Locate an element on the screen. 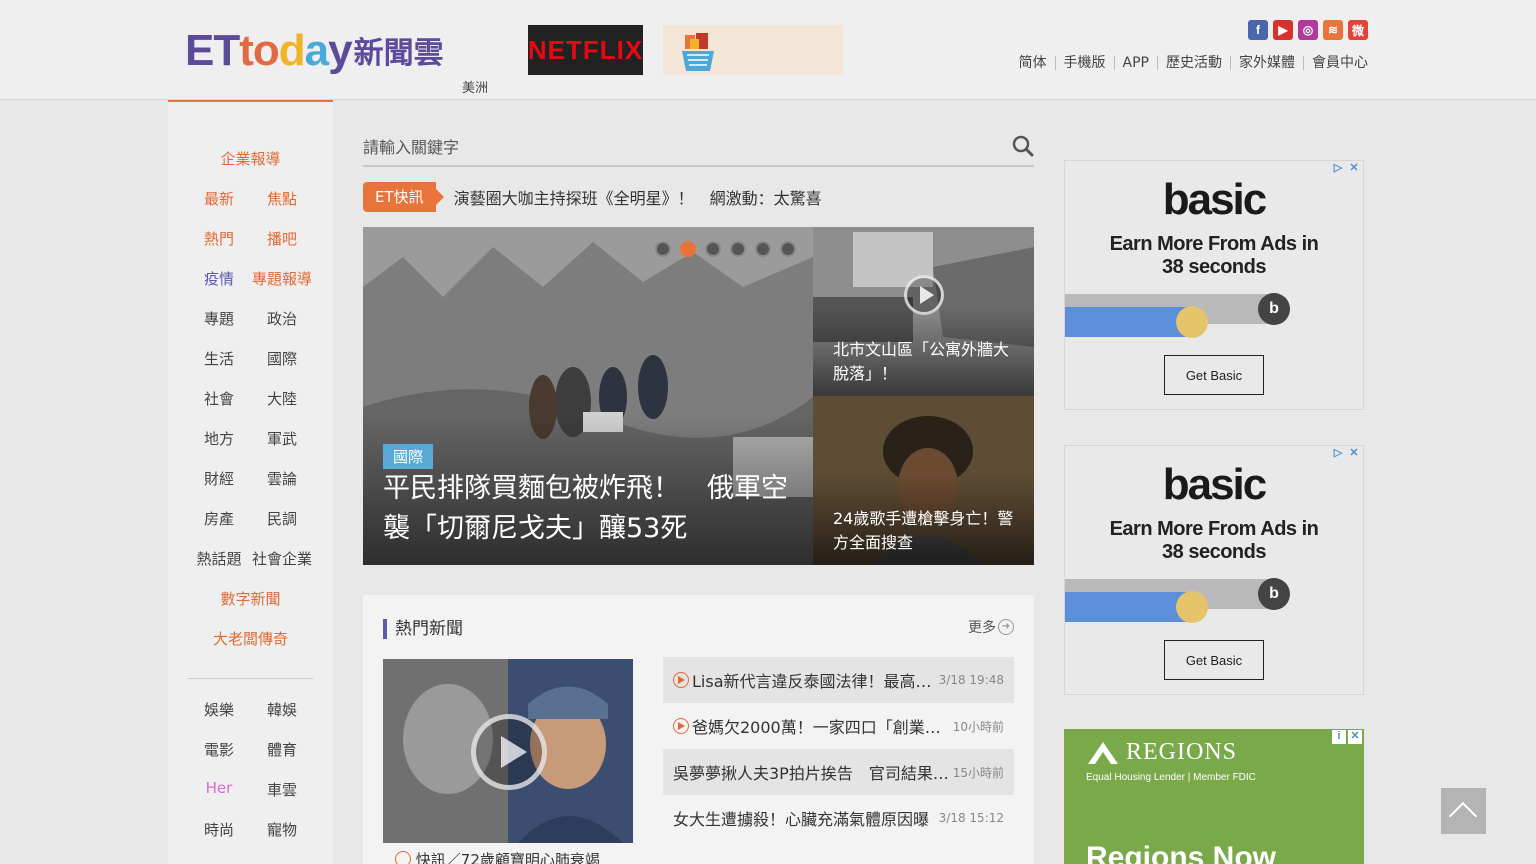 The width and height of the screenshot is (1536, 864). sidebar-item-china: 大陸 is located at coordinates (282, 398).